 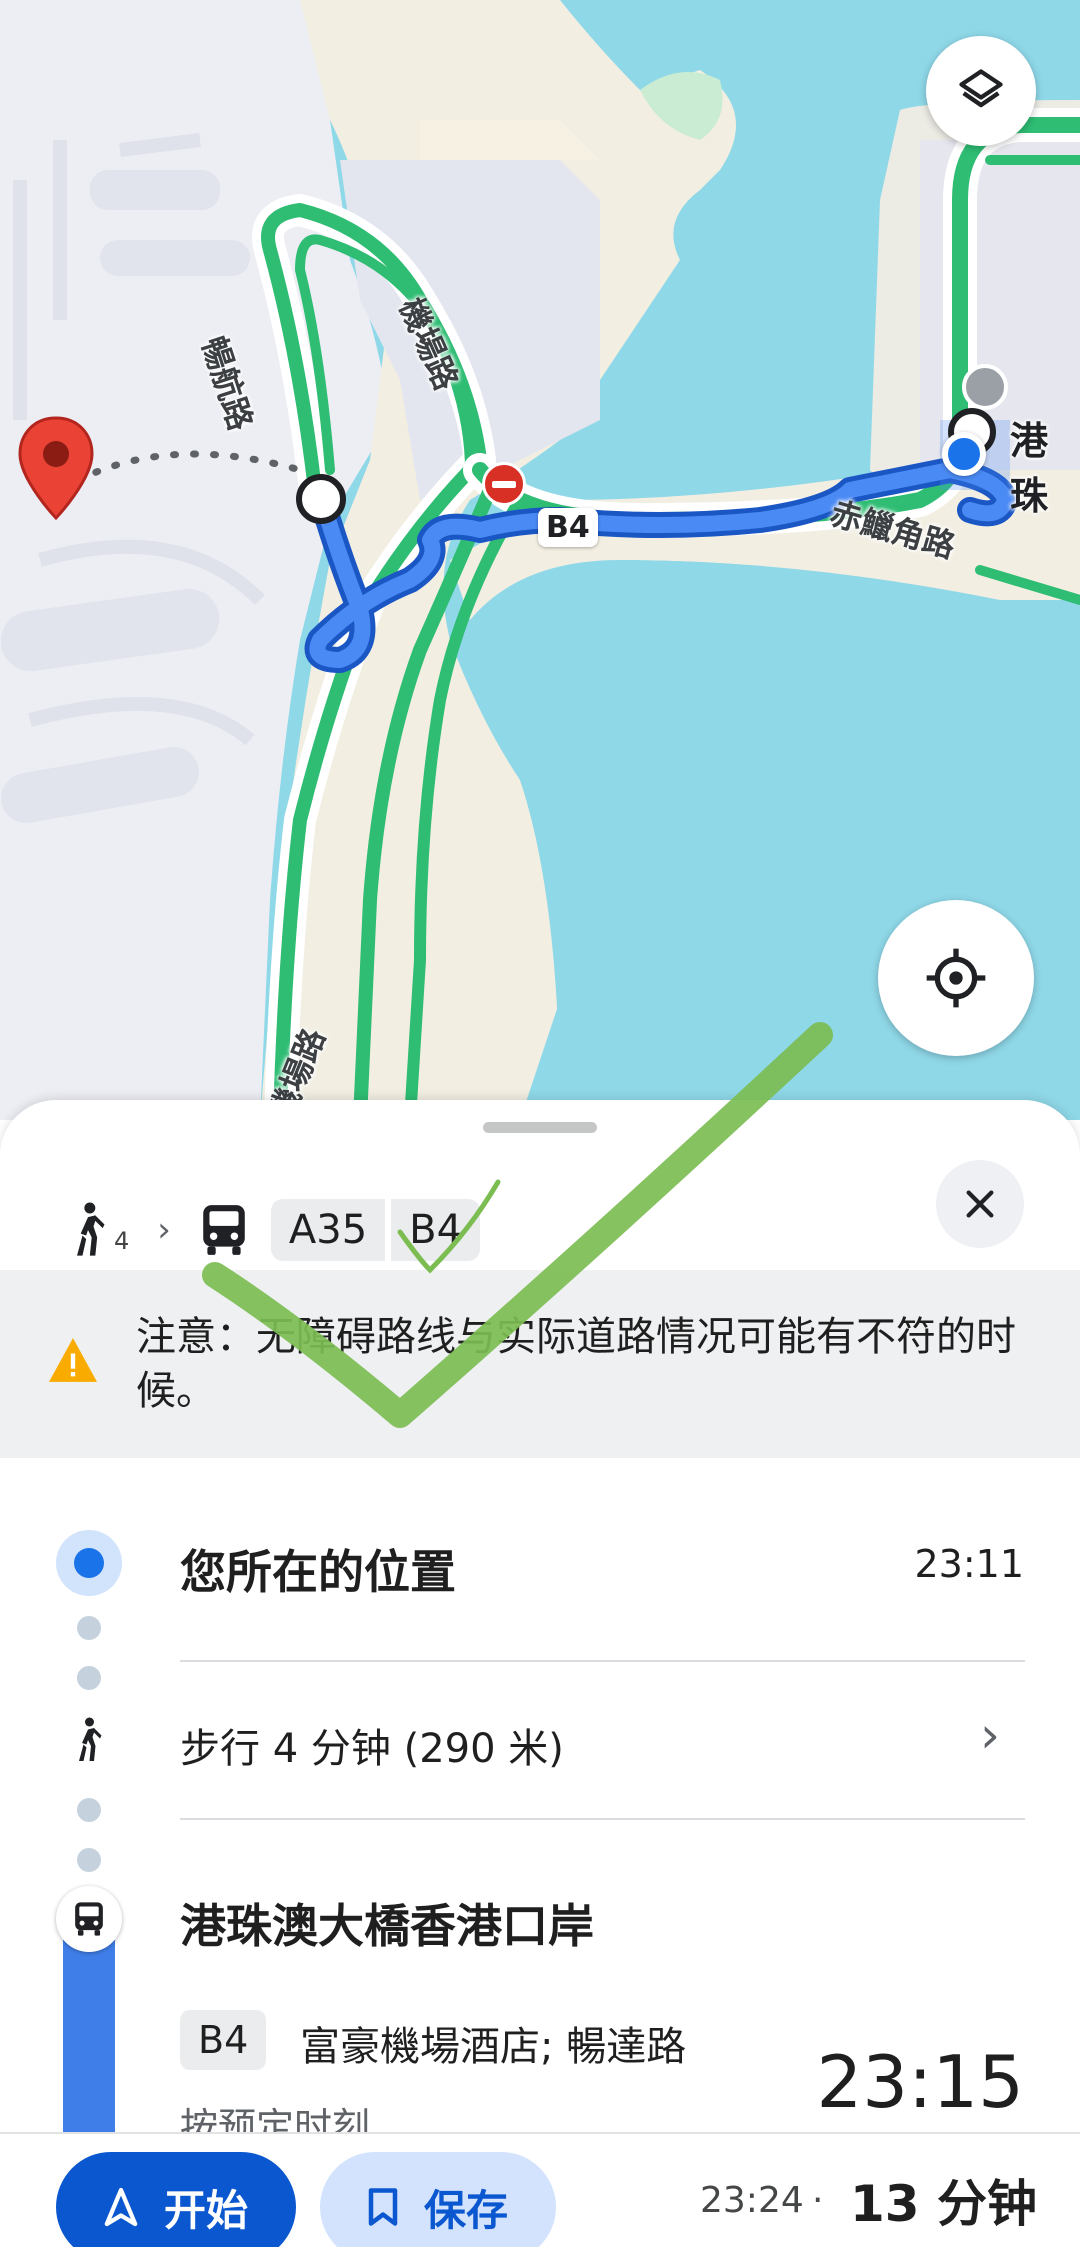 What do you see at coordinates (318, 1572) in the screenshot?
I see `start-location-title: 您所在的位置` at bounding box center [318, 1572].